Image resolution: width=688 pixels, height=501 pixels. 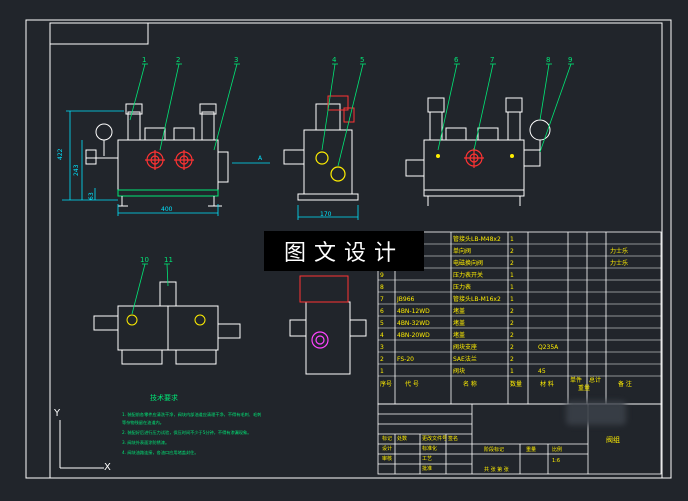 I want to click on dimension-texts: 422 243 63 400 170 A, so click(x=194, y=183).